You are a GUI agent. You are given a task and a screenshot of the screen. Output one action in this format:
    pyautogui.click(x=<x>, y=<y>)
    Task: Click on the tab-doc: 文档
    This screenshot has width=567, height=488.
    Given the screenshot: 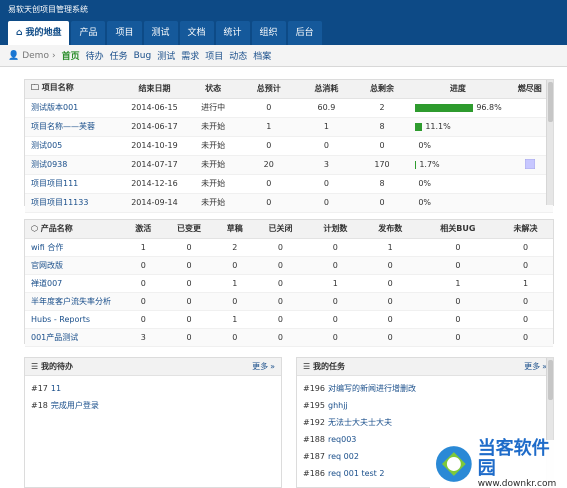 What is the action you would take?
    pyautogui.click(x=196, y=33)
    